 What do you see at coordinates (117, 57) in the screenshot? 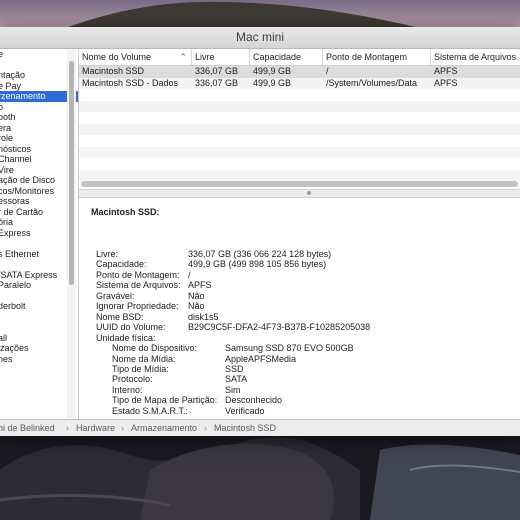
I see `column-label: Nome do Volume` at bounding box center [117, 57].